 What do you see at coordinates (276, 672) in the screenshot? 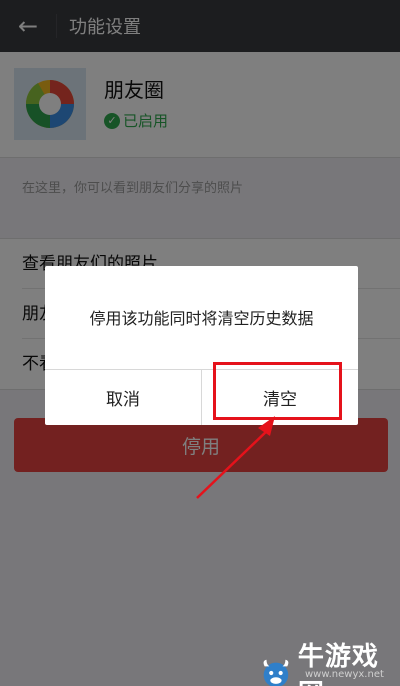
I see `bull-logo-icon` at bounding box center [276, 672].